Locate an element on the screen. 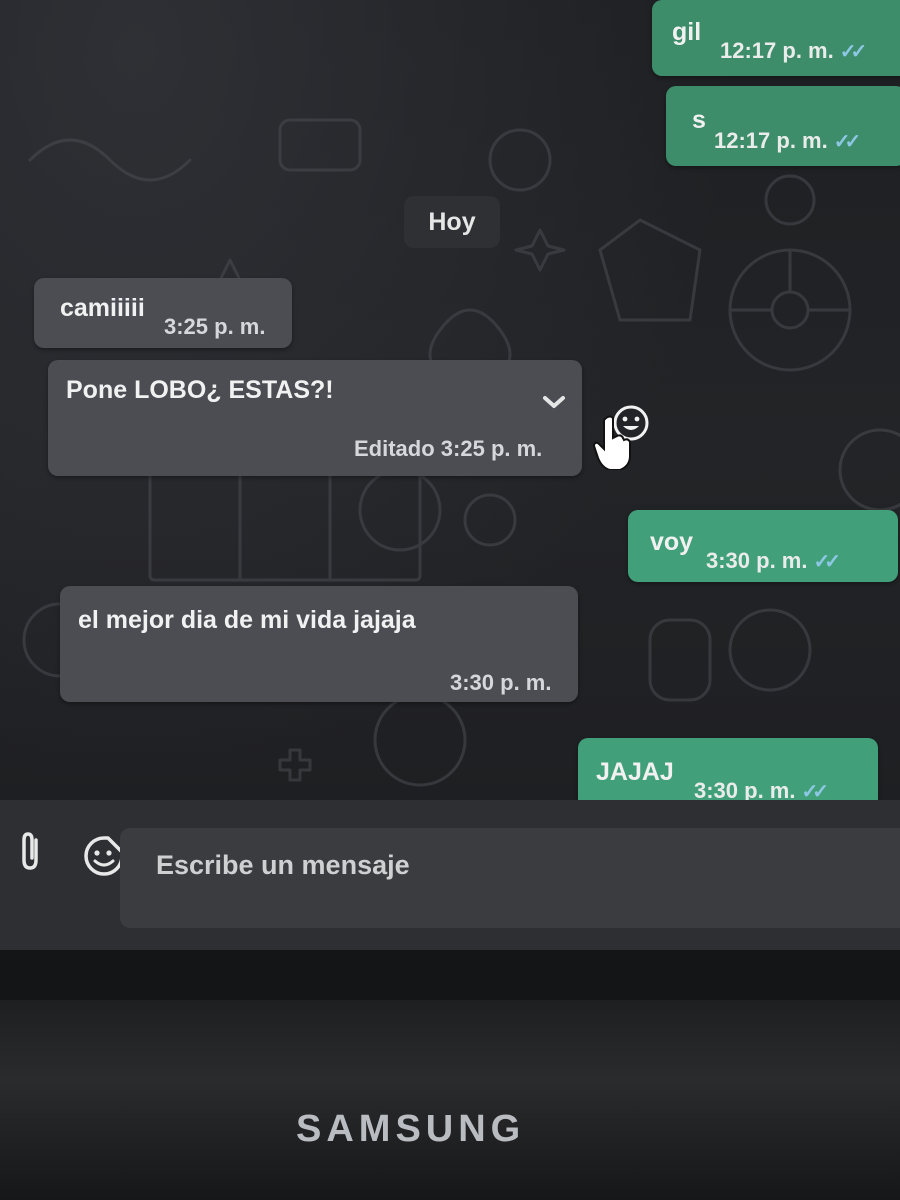 The height and width of the screenshot is (1200, 900). message-text: Pone LOBO¿ ESTAS?! is located at coordinates (200, 390).